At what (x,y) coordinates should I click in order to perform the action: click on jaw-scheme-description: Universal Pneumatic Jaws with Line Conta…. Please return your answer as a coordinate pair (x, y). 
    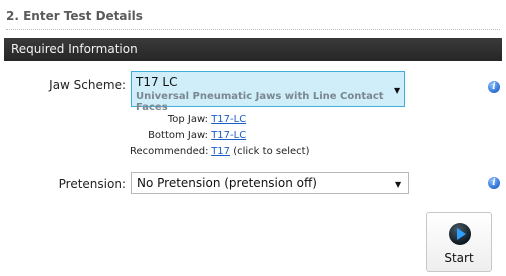
    Looking at the image, I should click on (260, 102).